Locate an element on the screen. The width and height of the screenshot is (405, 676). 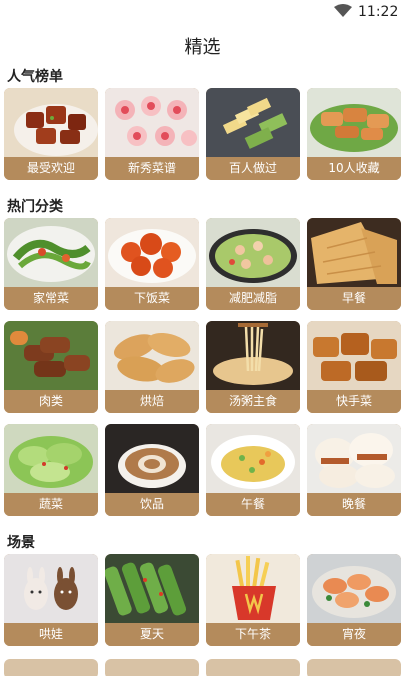
category-label: 下饭菜 is located at coordinates (152, 298).